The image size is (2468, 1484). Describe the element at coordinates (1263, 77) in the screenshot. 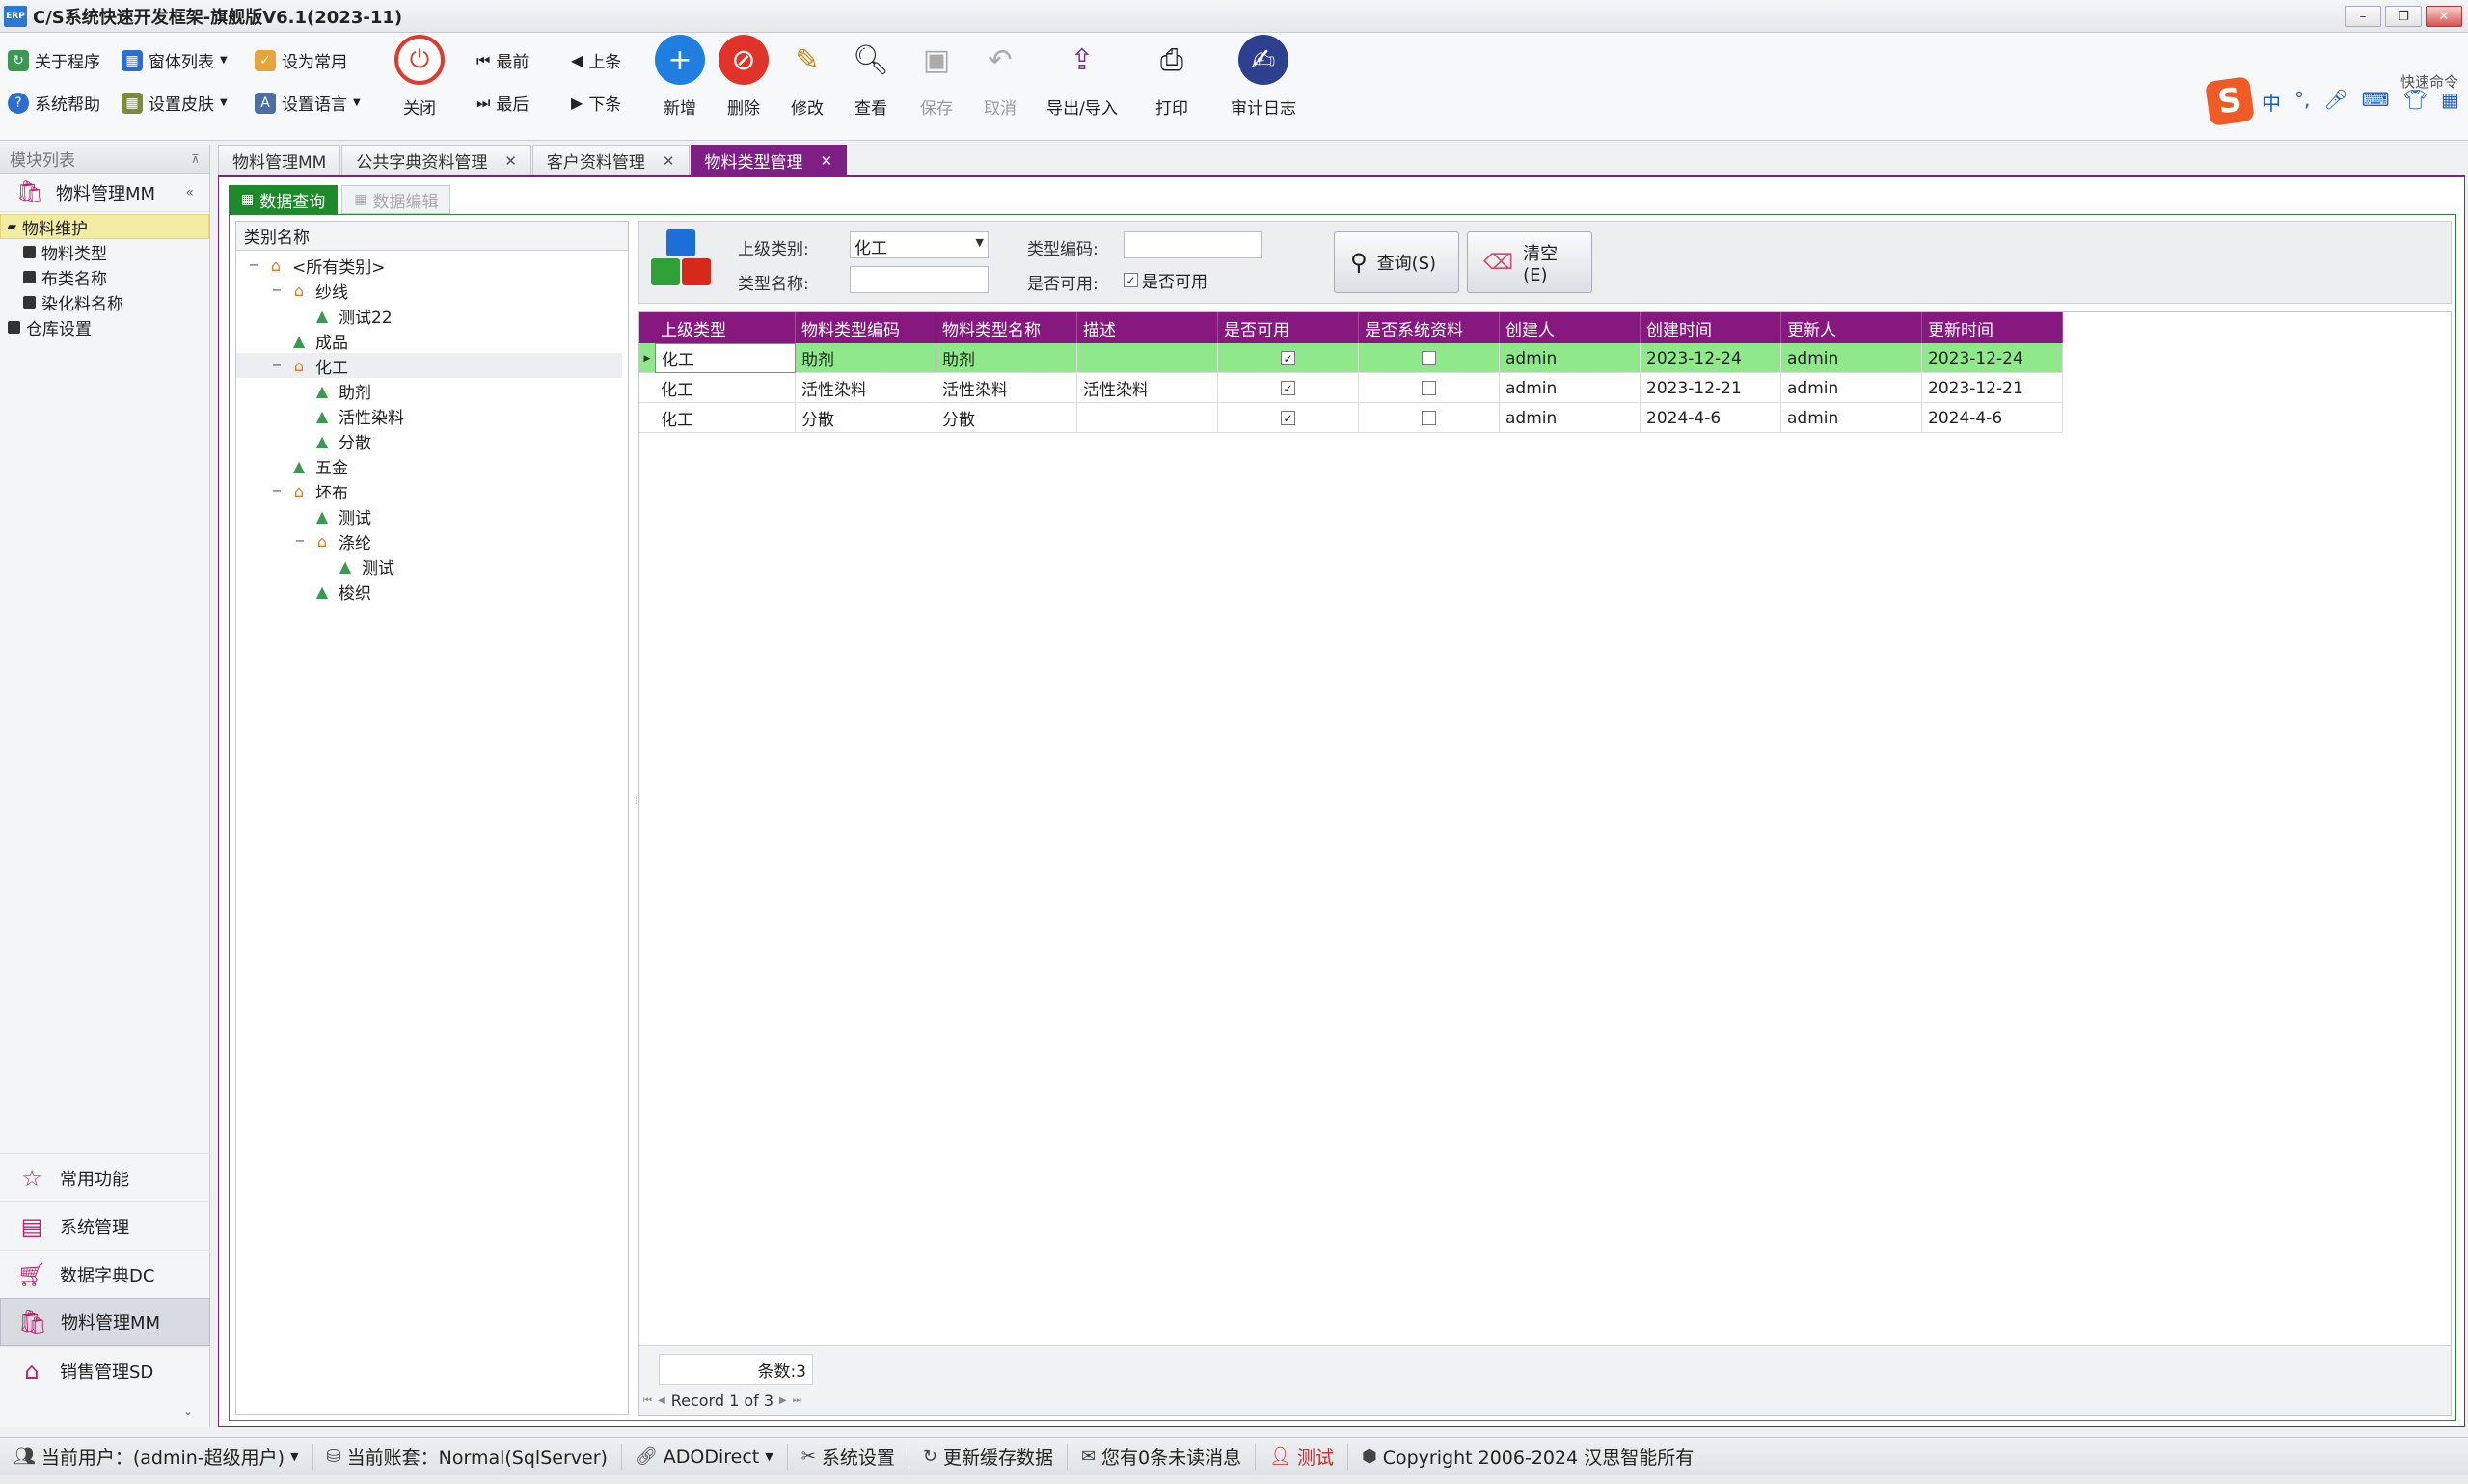

I see `audit-log-button: ✍ 审计日志` at that location.